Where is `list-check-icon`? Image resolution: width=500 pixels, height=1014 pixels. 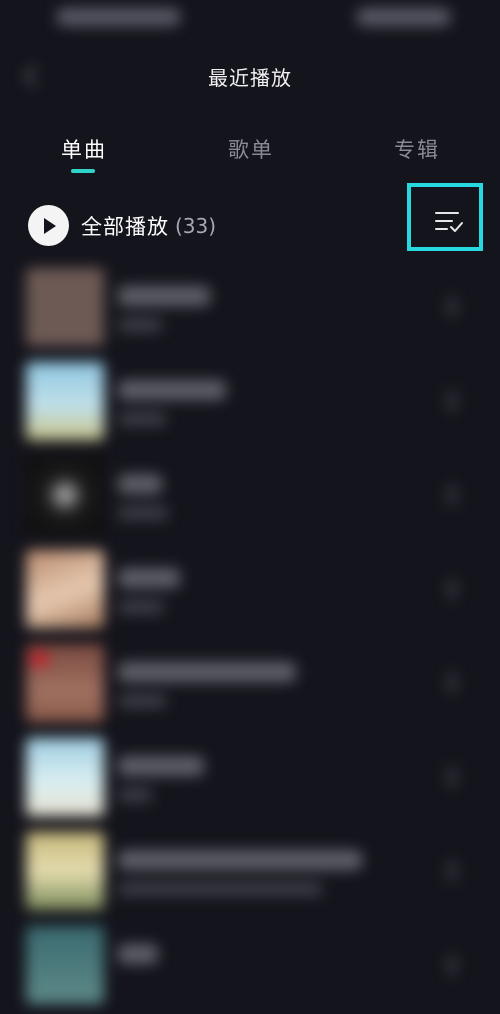 list-check-icon is located at coordinates (449, 222).